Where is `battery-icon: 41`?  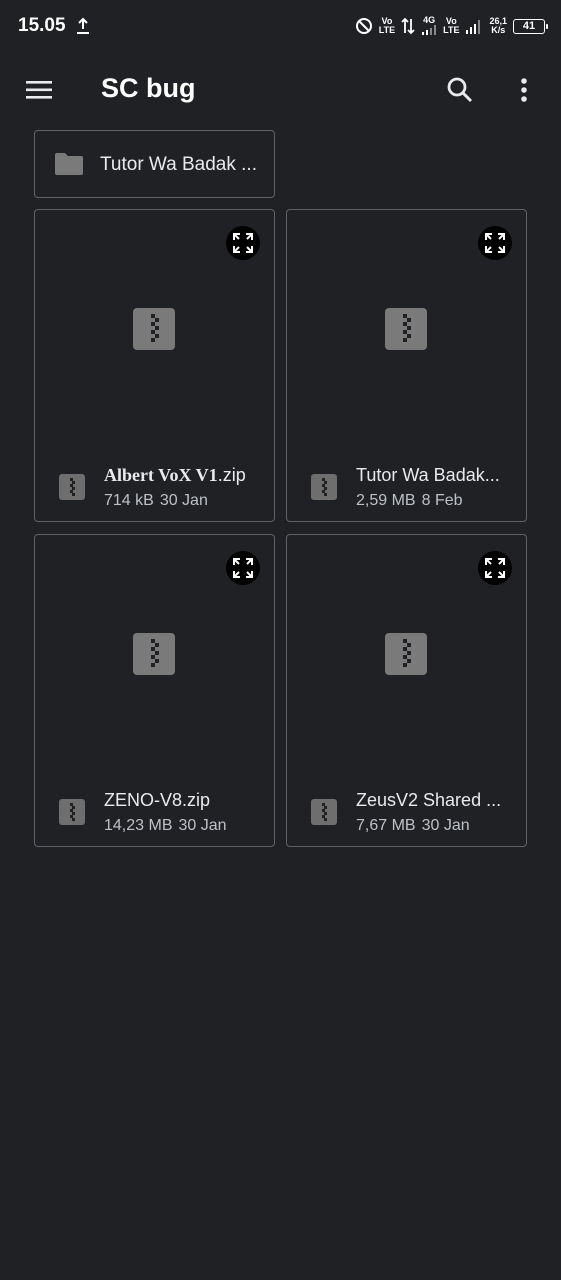
battery-icon: 41 is located at coordinates (530, 26).